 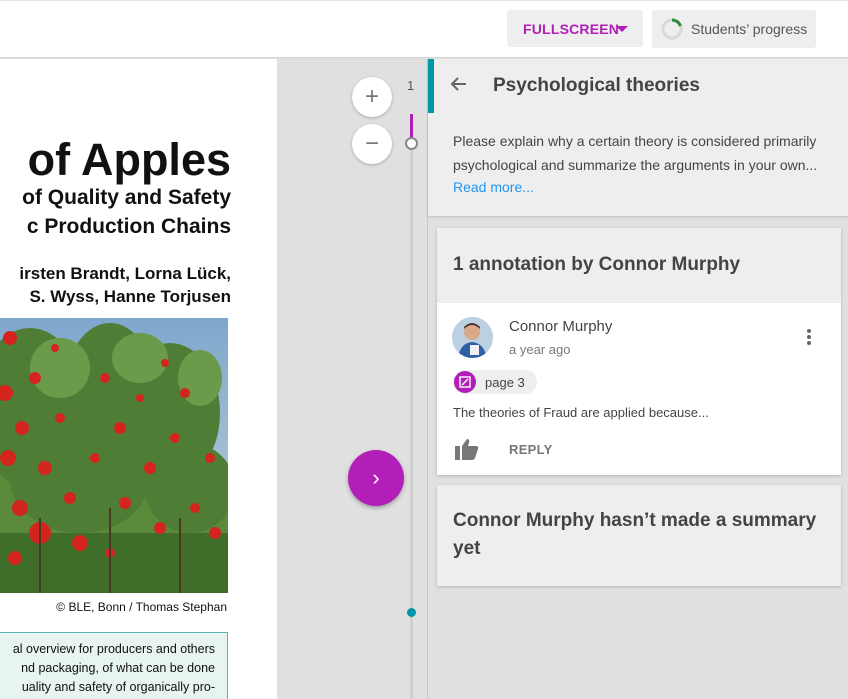 I want to click on abstract-line: al overview for producers and others, so click(x=113, y=649).